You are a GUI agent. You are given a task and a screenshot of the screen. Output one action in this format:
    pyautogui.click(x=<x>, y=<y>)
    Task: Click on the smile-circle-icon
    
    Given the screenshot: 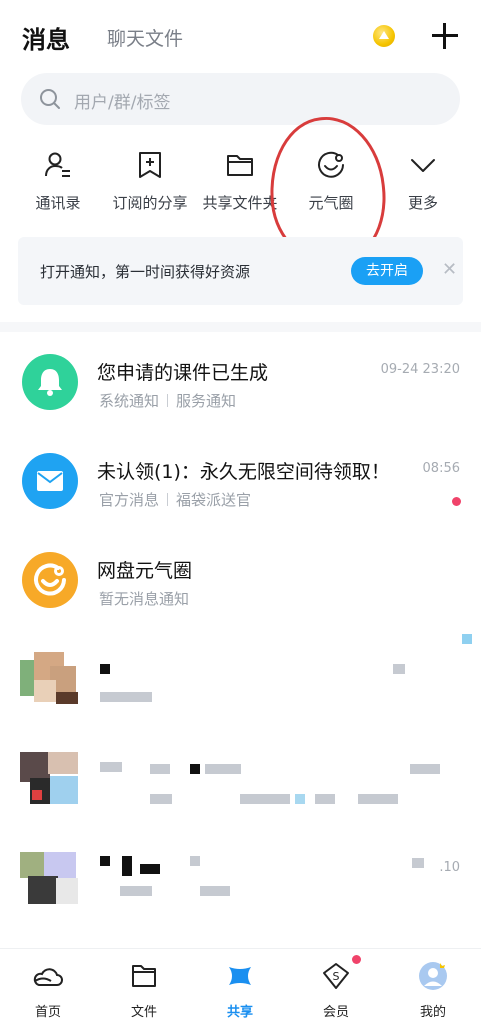 What is the action you would take?
    pyautogui.click(x=50, y=579)
    